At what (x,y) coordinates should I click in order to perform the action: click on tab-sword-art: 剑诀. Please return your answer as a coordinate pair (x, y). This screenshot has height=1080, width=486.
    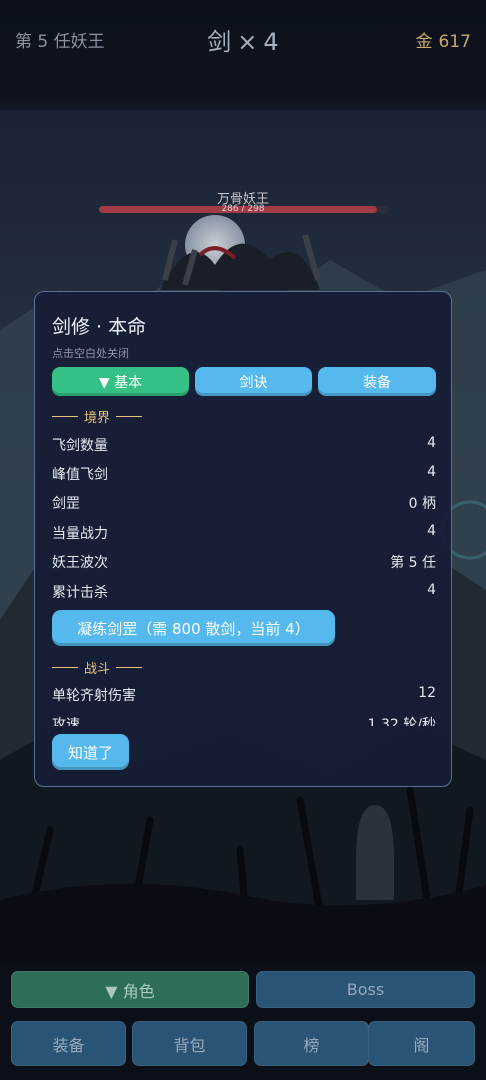
    Looking at the image, I should click on (253, 381).